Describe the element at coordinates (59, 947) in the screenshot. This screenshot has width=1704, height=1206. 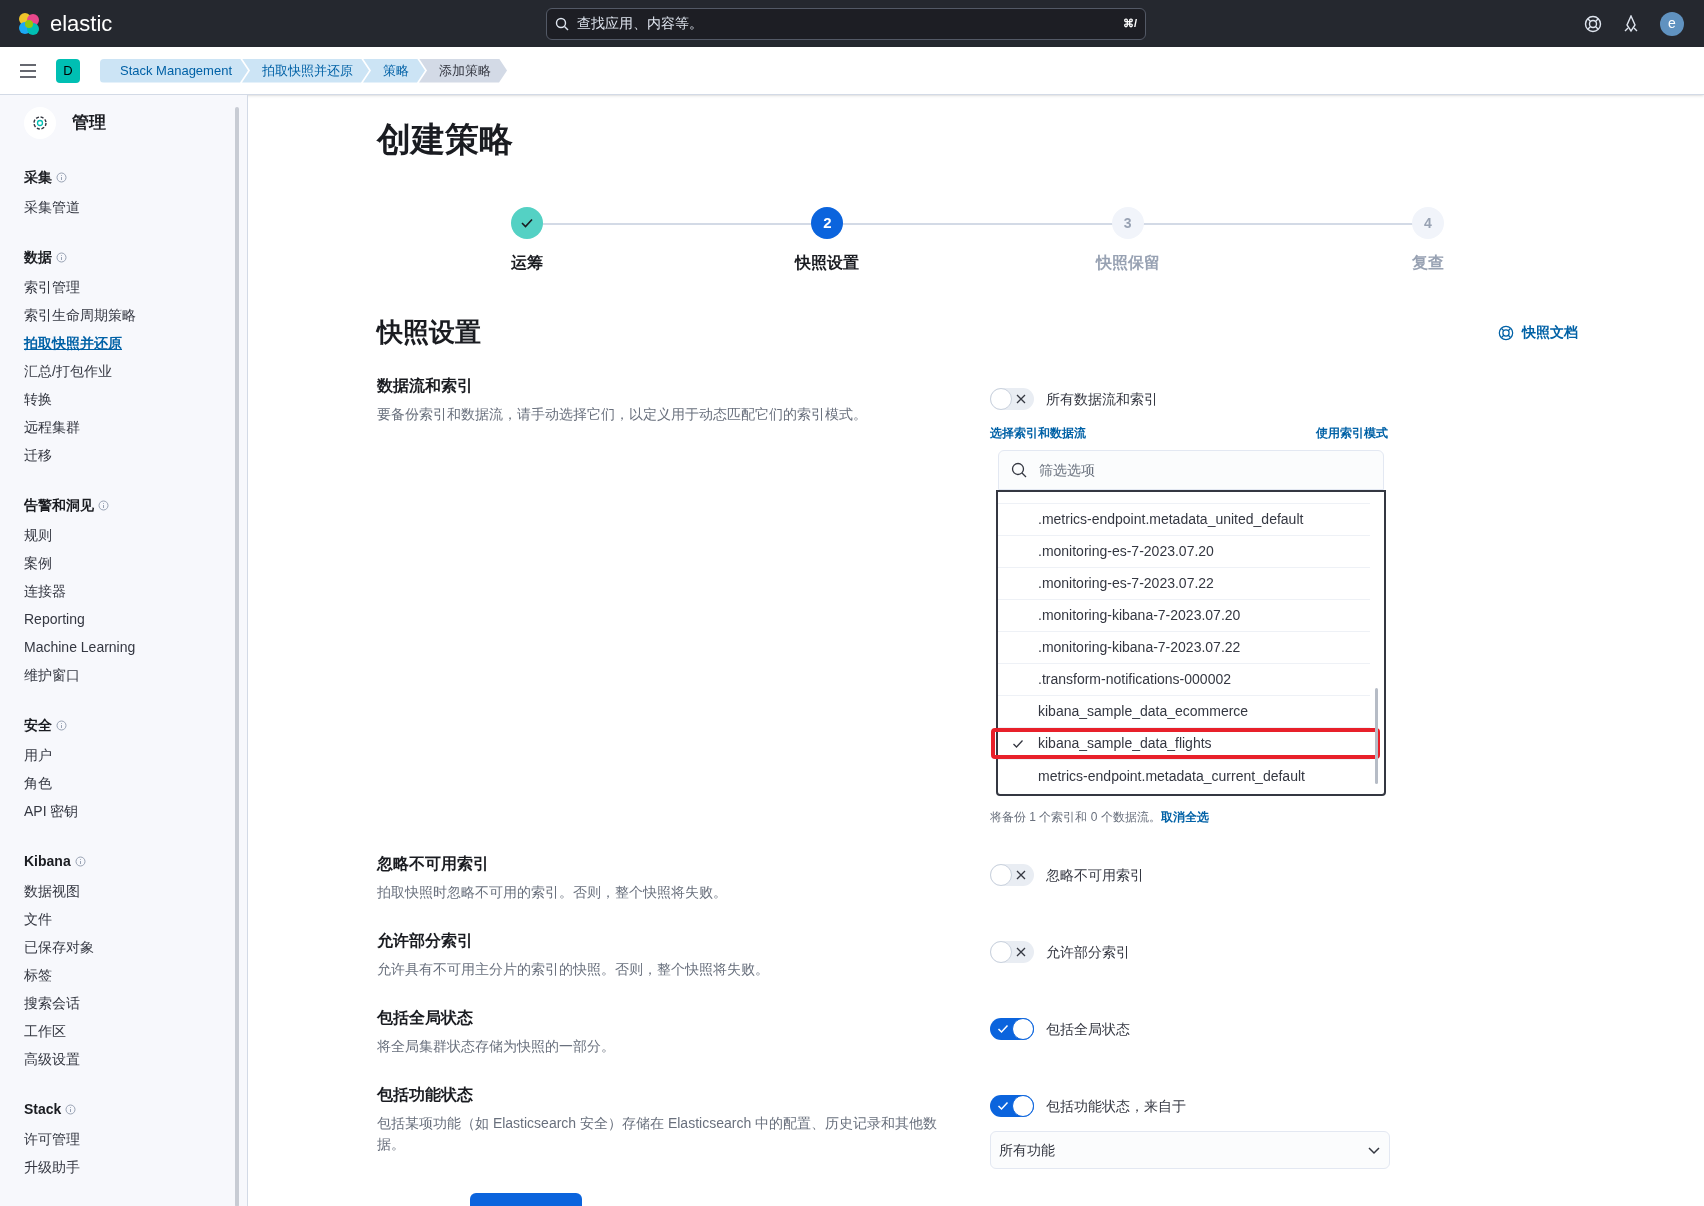
I see `sidebar-item: 已保存对象` at that location.